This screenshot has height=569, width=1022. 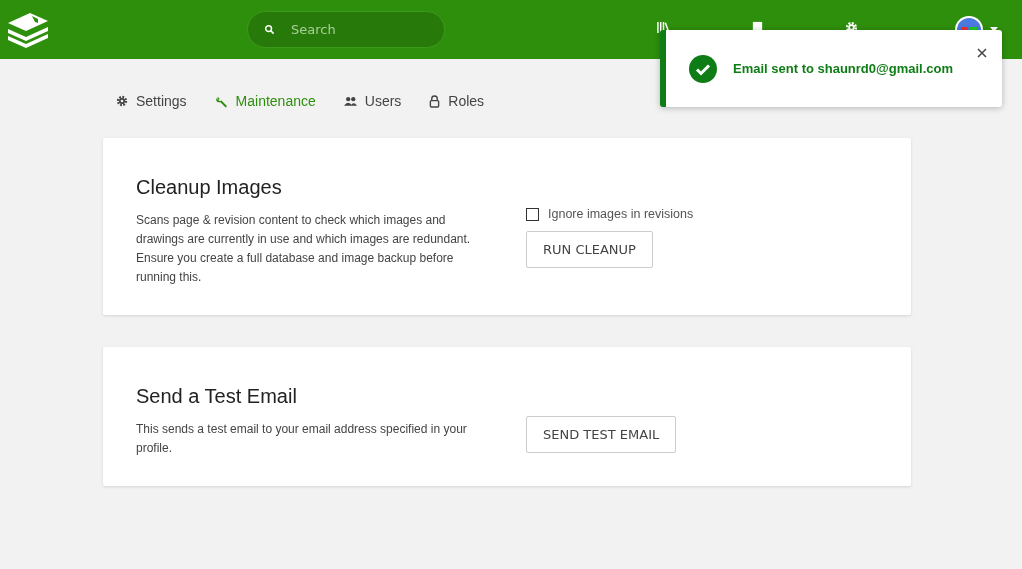 I want to click on action-button: RUN CLEANUP, so click(x=589, y=249).